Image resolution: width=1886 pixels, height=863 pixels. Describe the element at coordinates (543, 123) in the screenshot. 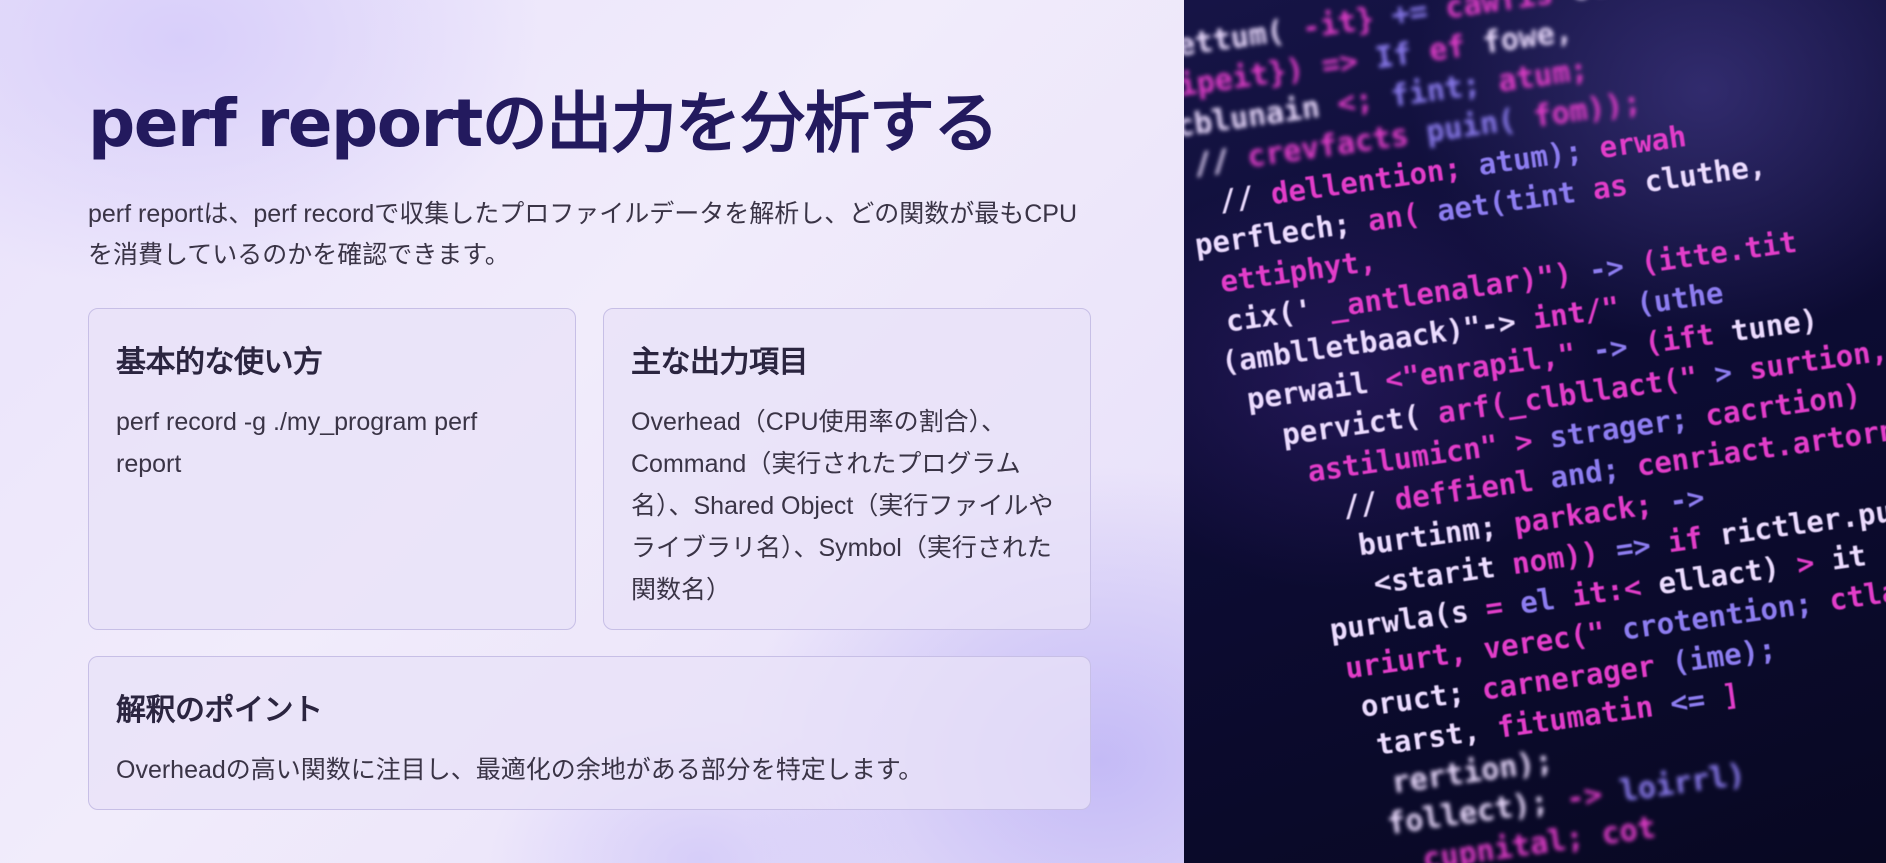

I see `page-title: perf reportの出力を分析する` at that location.